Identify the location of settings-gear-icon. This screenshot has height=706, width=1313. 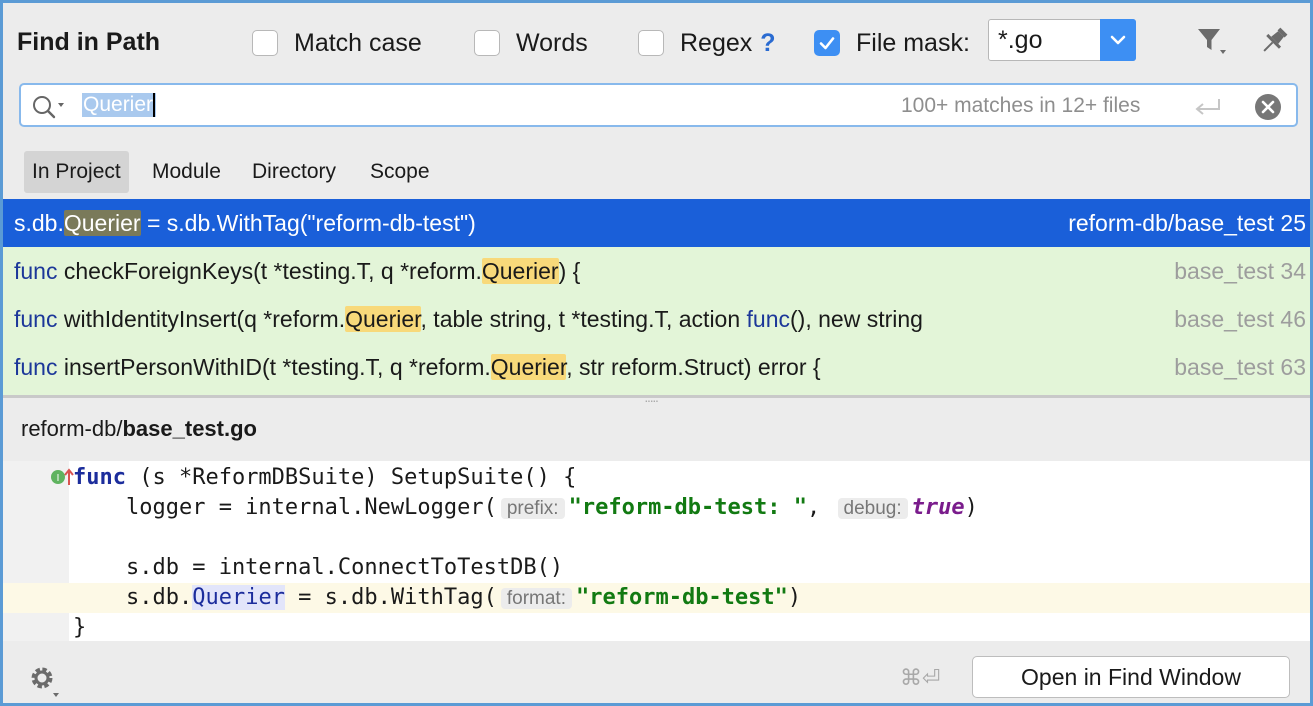
(45, 683).